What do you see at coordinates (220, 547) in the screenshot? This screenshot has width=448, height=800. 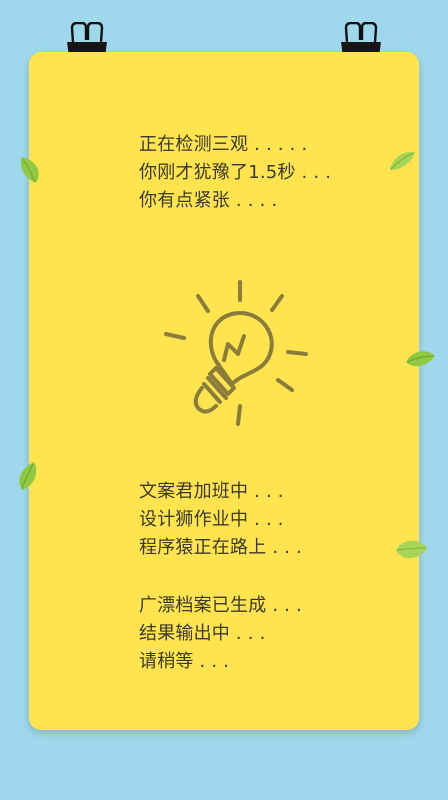 I see `progress-line: 程序猿正在路上 . . .` at bounding box center [220, 547].